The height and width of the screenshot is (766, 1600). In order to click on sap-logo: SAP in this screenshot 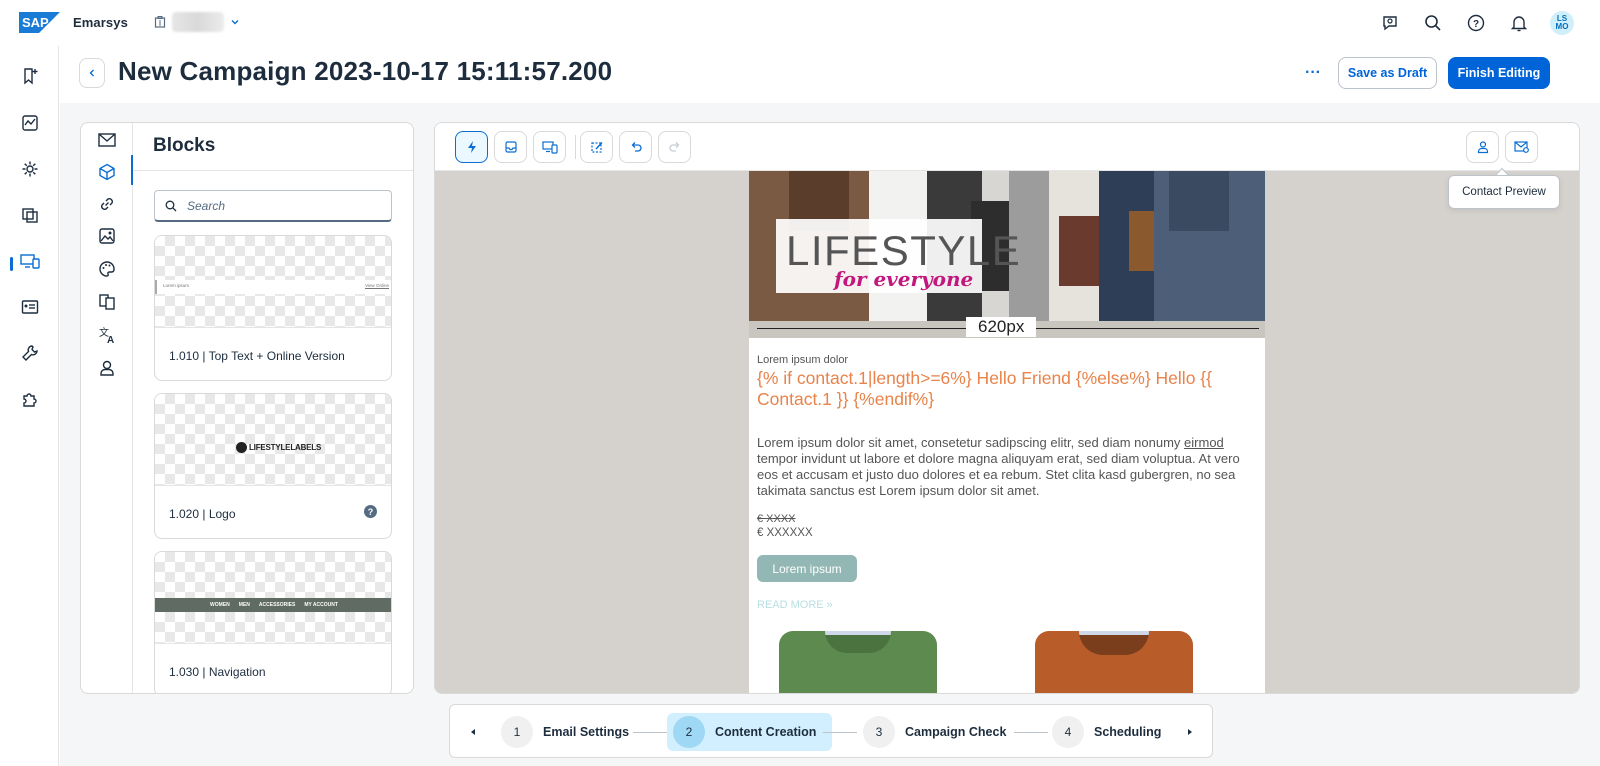, I will do `click(39, 22)`.